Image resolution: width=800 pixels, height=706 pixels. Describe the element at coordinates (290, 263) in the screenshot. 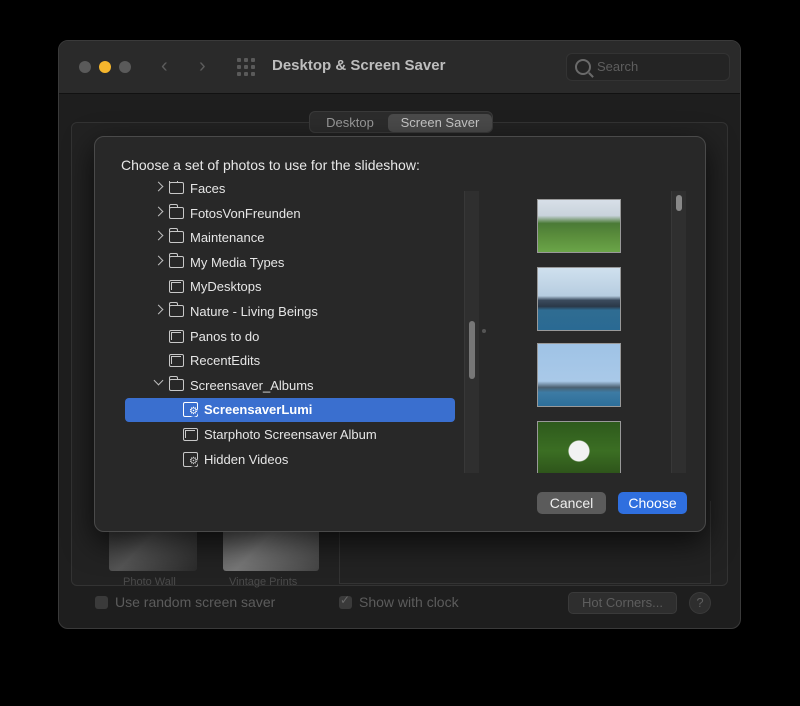

I see `tree-row: My Media Types` at that location.